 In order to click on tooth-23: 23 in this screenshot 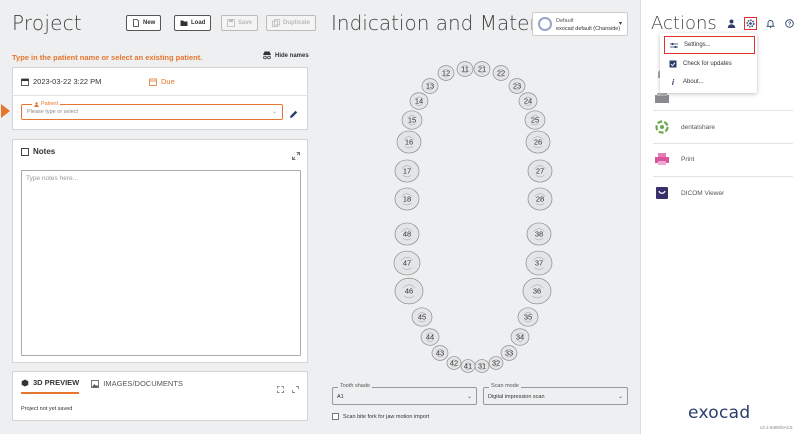, I will do `click(517, 86)`.